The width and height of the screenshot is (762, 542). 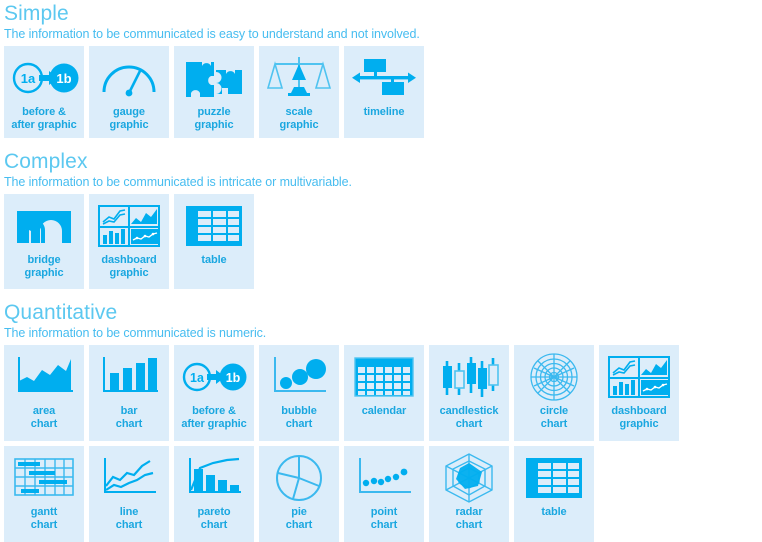 What do you see at coordinates (214, 112) in the screenshot?
I see `caption-line-1: puzzle` at bounding box center [214, 112].